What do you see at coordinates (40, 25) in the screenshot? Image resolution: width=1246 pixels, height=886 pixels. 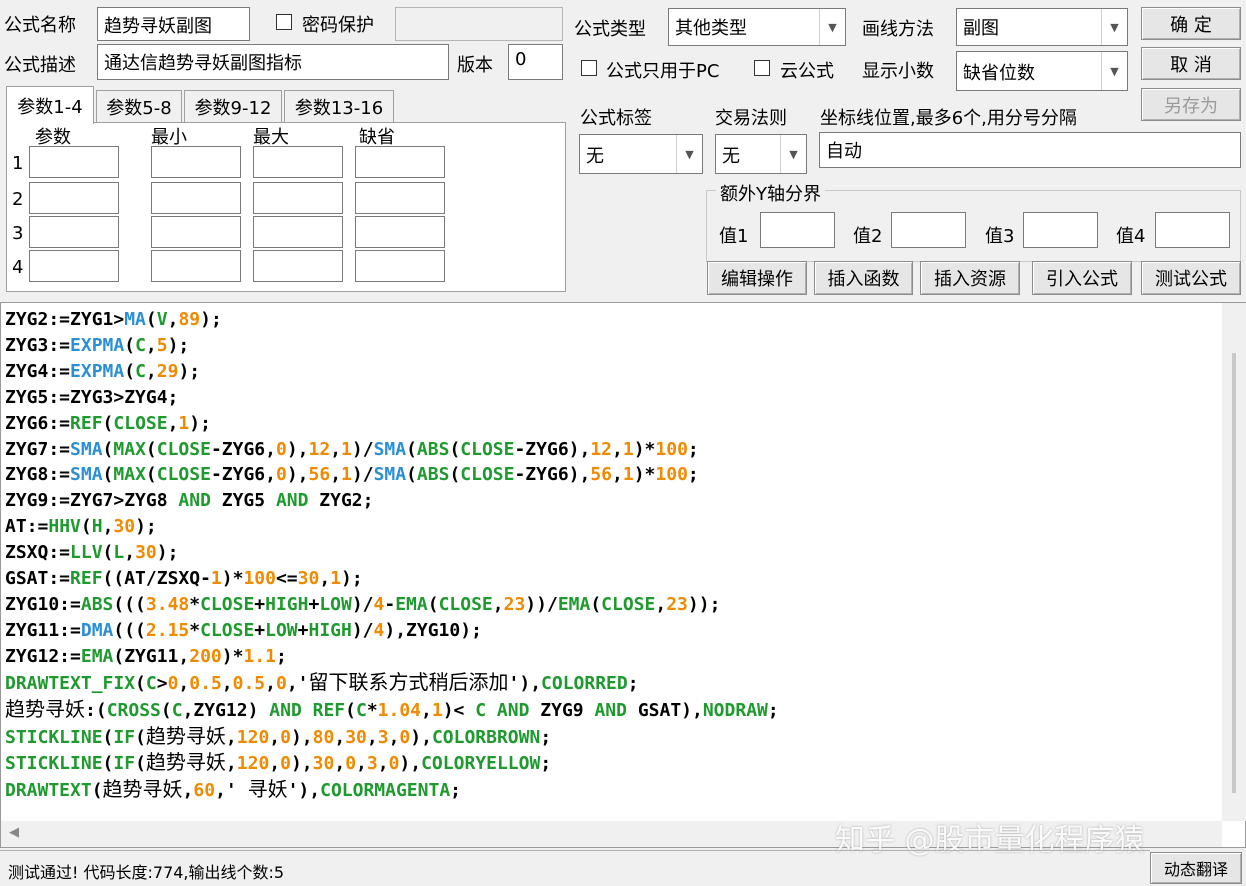 I see `formula-name-label: 公式名称` at bounding box center [40, 25].